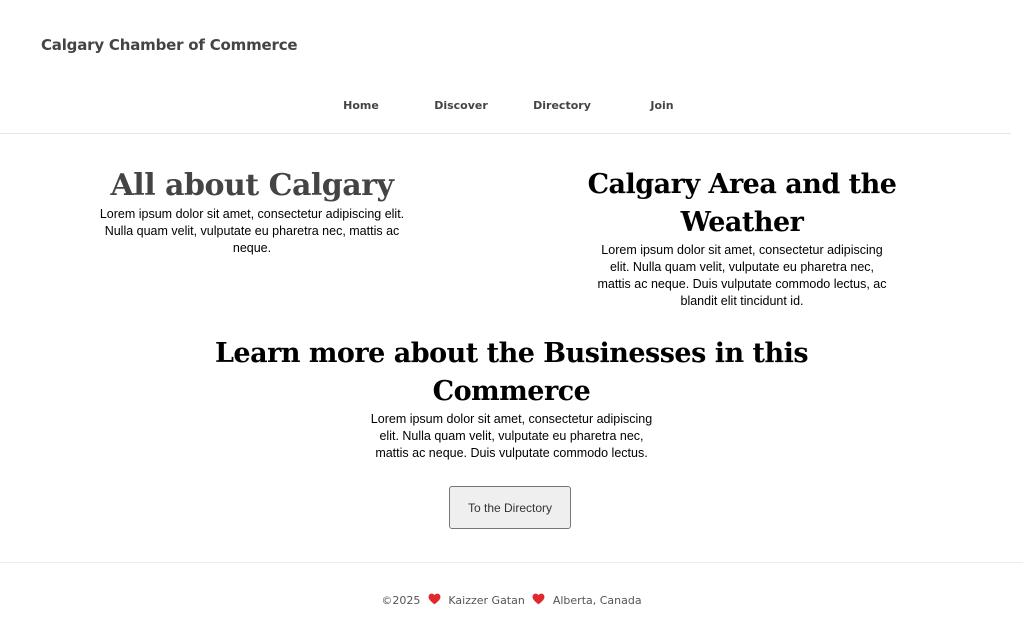 The height and width of the screenshot is (635, 1023). Describe the element at coordinates (505, 133) in the screenshot. I see `header-divider` at that location.